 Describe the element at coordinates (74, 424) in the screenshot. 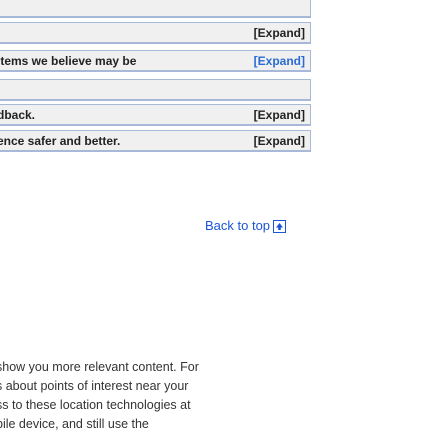

I see `paragraph-line: bile device, and still use the` at that location.